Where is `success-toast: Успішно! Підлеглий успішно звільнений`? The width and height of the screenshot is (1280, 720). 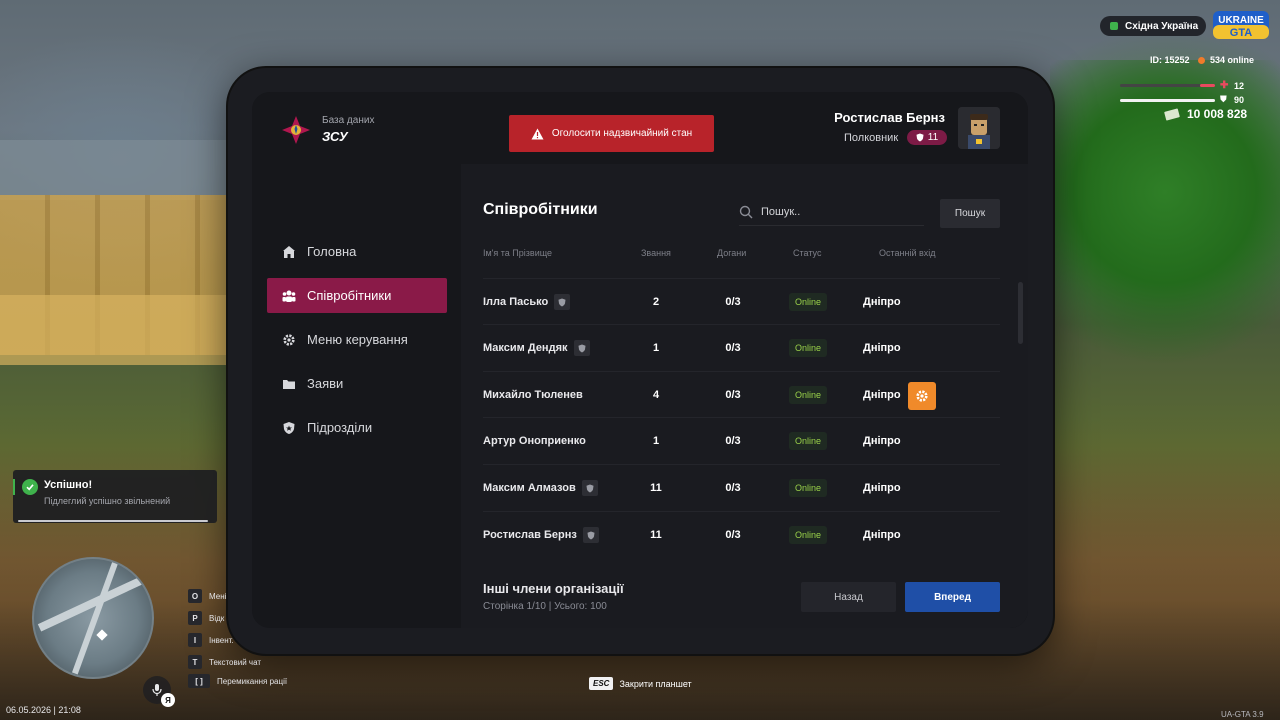
success-toast: Успішно! Підлеглий успішно звільнений is located at coordinates (115, 496).